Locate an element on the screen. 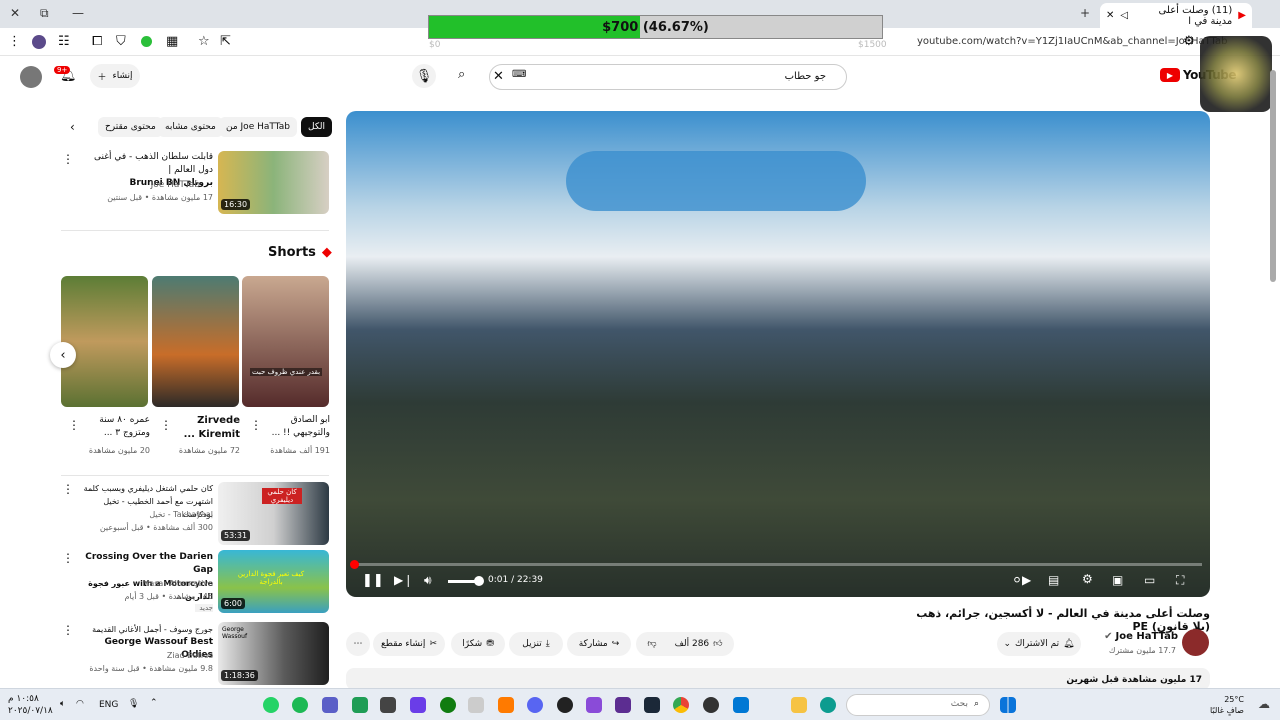  theater-mode-icon: ▭ is located at coordinates (1149, 580).